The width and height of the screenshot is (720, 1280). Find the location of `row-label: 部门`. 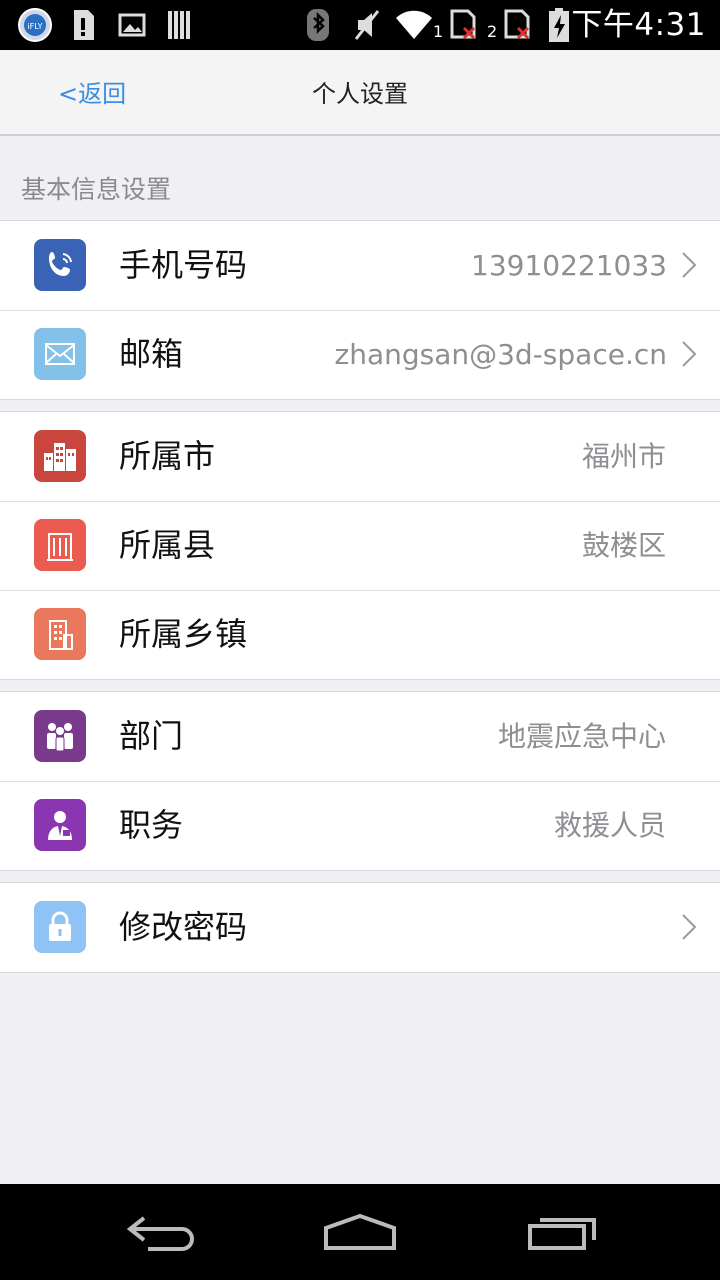

row-label: 部门 is located at coordinates (151, 736).